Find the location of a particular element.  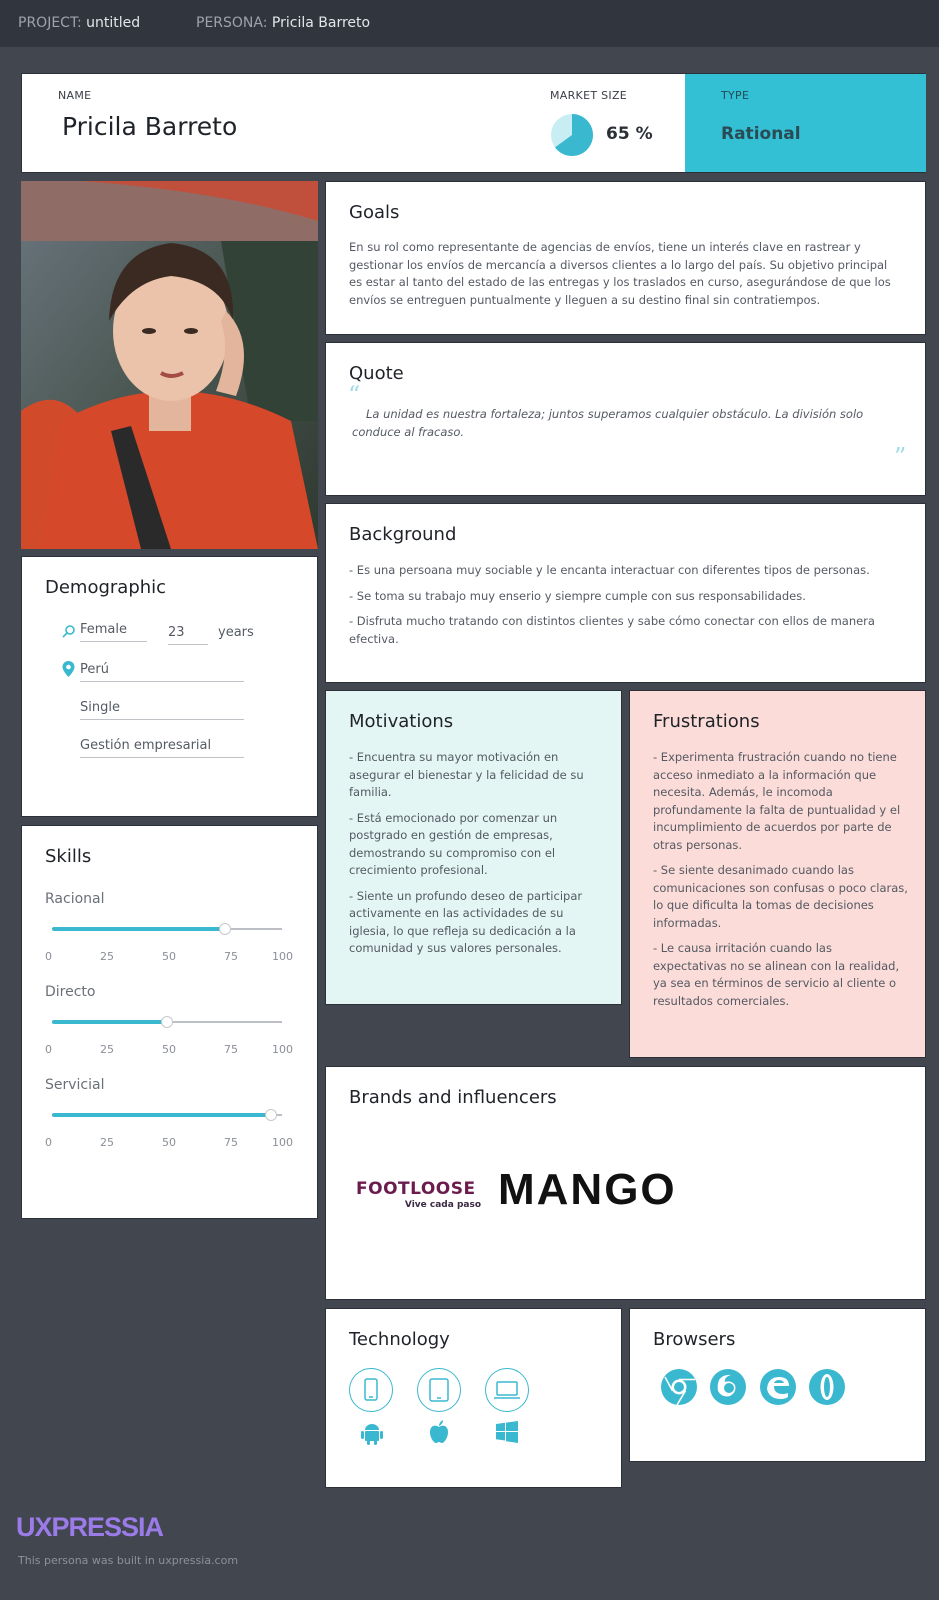

windows-icon is located at coordinates (507, 1432).